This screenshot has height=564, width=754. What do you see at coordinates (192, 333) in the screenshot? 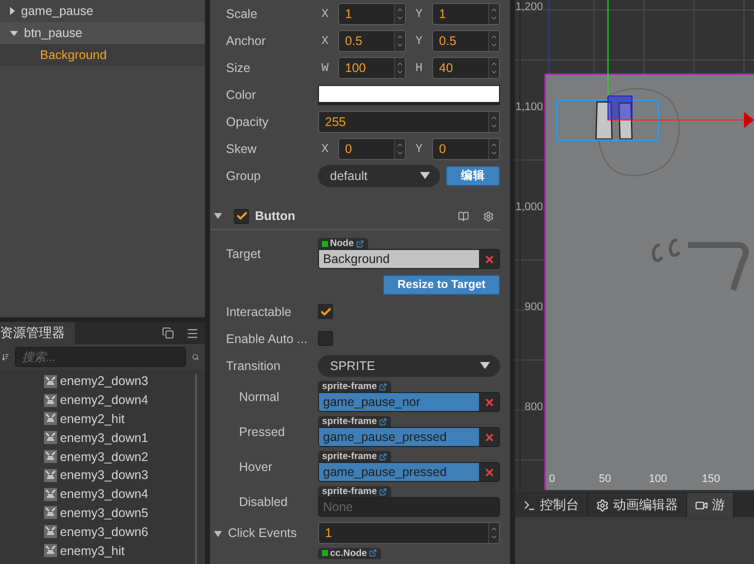
I see `menu-icon` at bounding box center [192, 333].